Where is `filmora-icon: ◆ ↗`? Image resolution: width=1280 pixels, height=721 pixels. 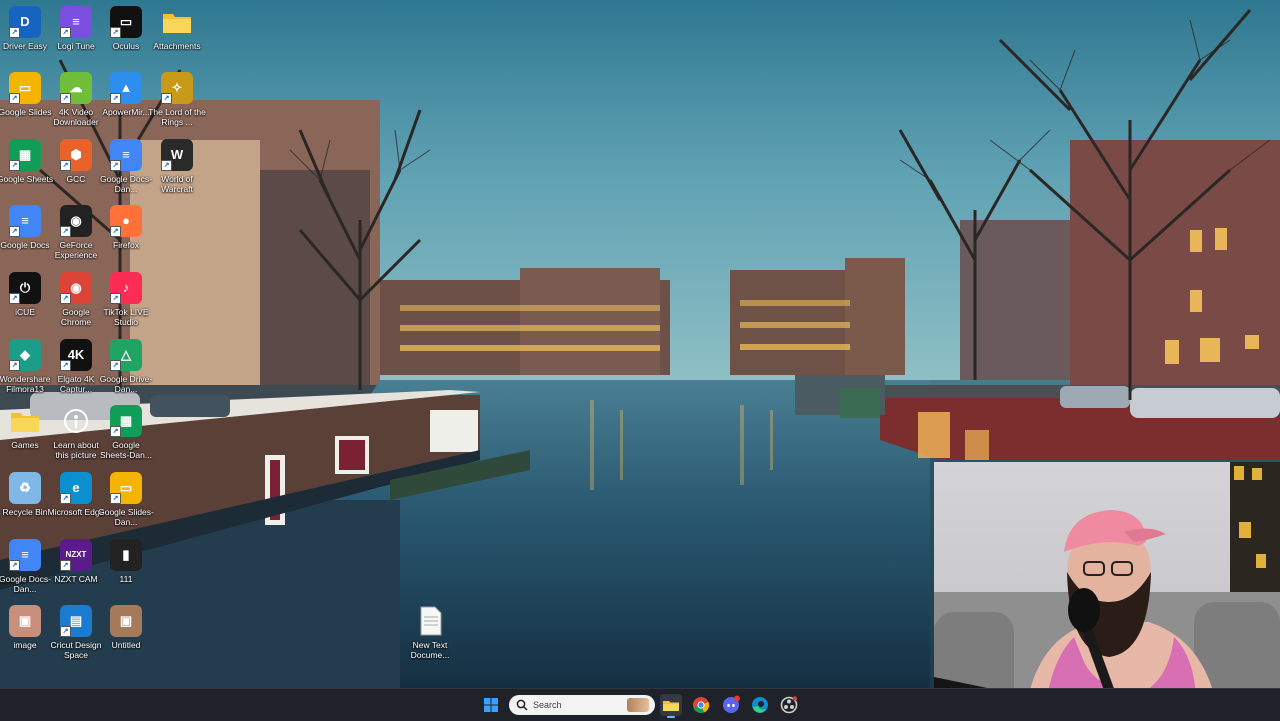
filmora-icon: ◆ ↗ is located at coordinates (25, 355).